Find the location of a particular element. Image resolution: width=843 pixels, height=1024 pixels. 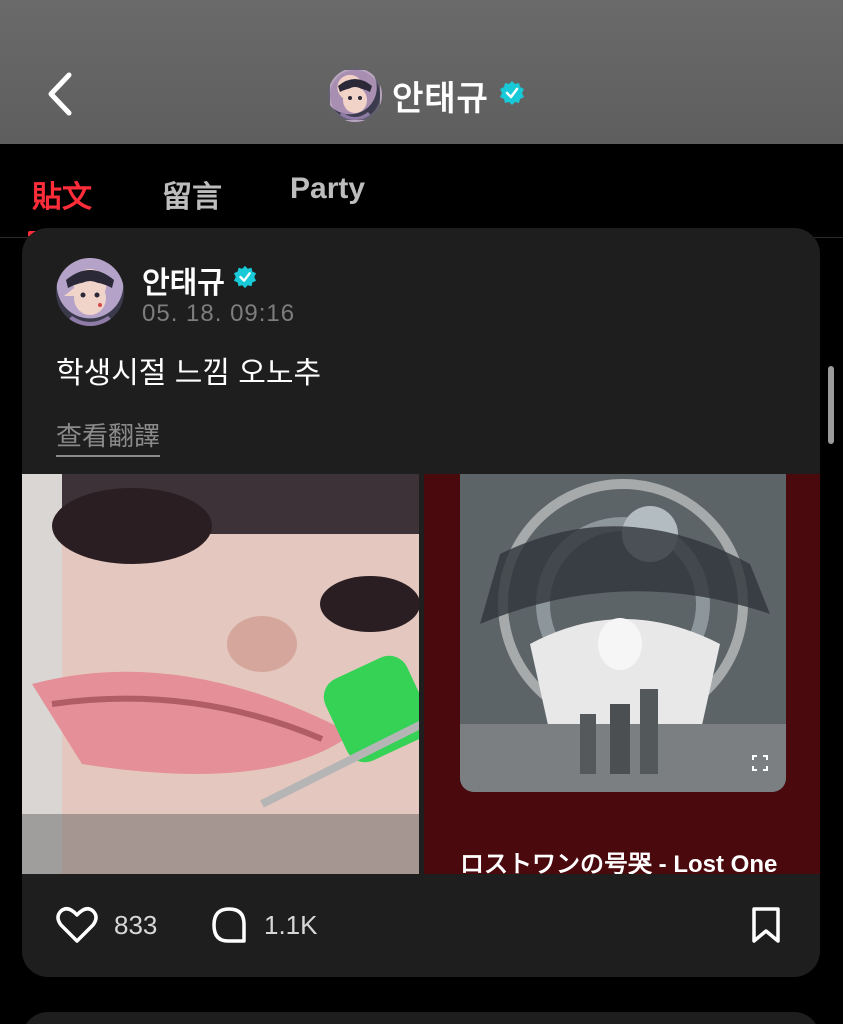

header-user: 안태규 is located at coordinates (426, 95).